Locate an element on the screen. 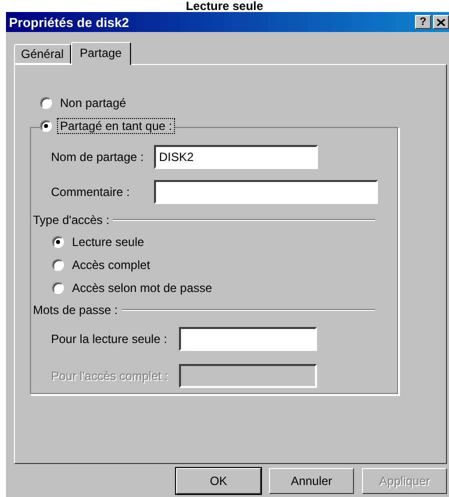 The image size is (449, 497). radio-label: Partagé en tant que : is located at coordinates (116, 126).